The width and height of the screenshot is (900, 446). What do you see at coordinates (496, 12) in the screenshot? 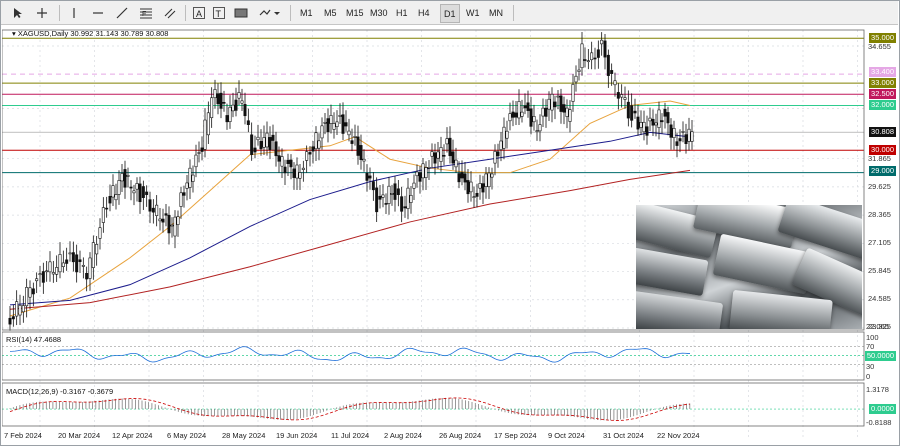
I see `timeframe-mn: MN` at bounding box center [496, 12].